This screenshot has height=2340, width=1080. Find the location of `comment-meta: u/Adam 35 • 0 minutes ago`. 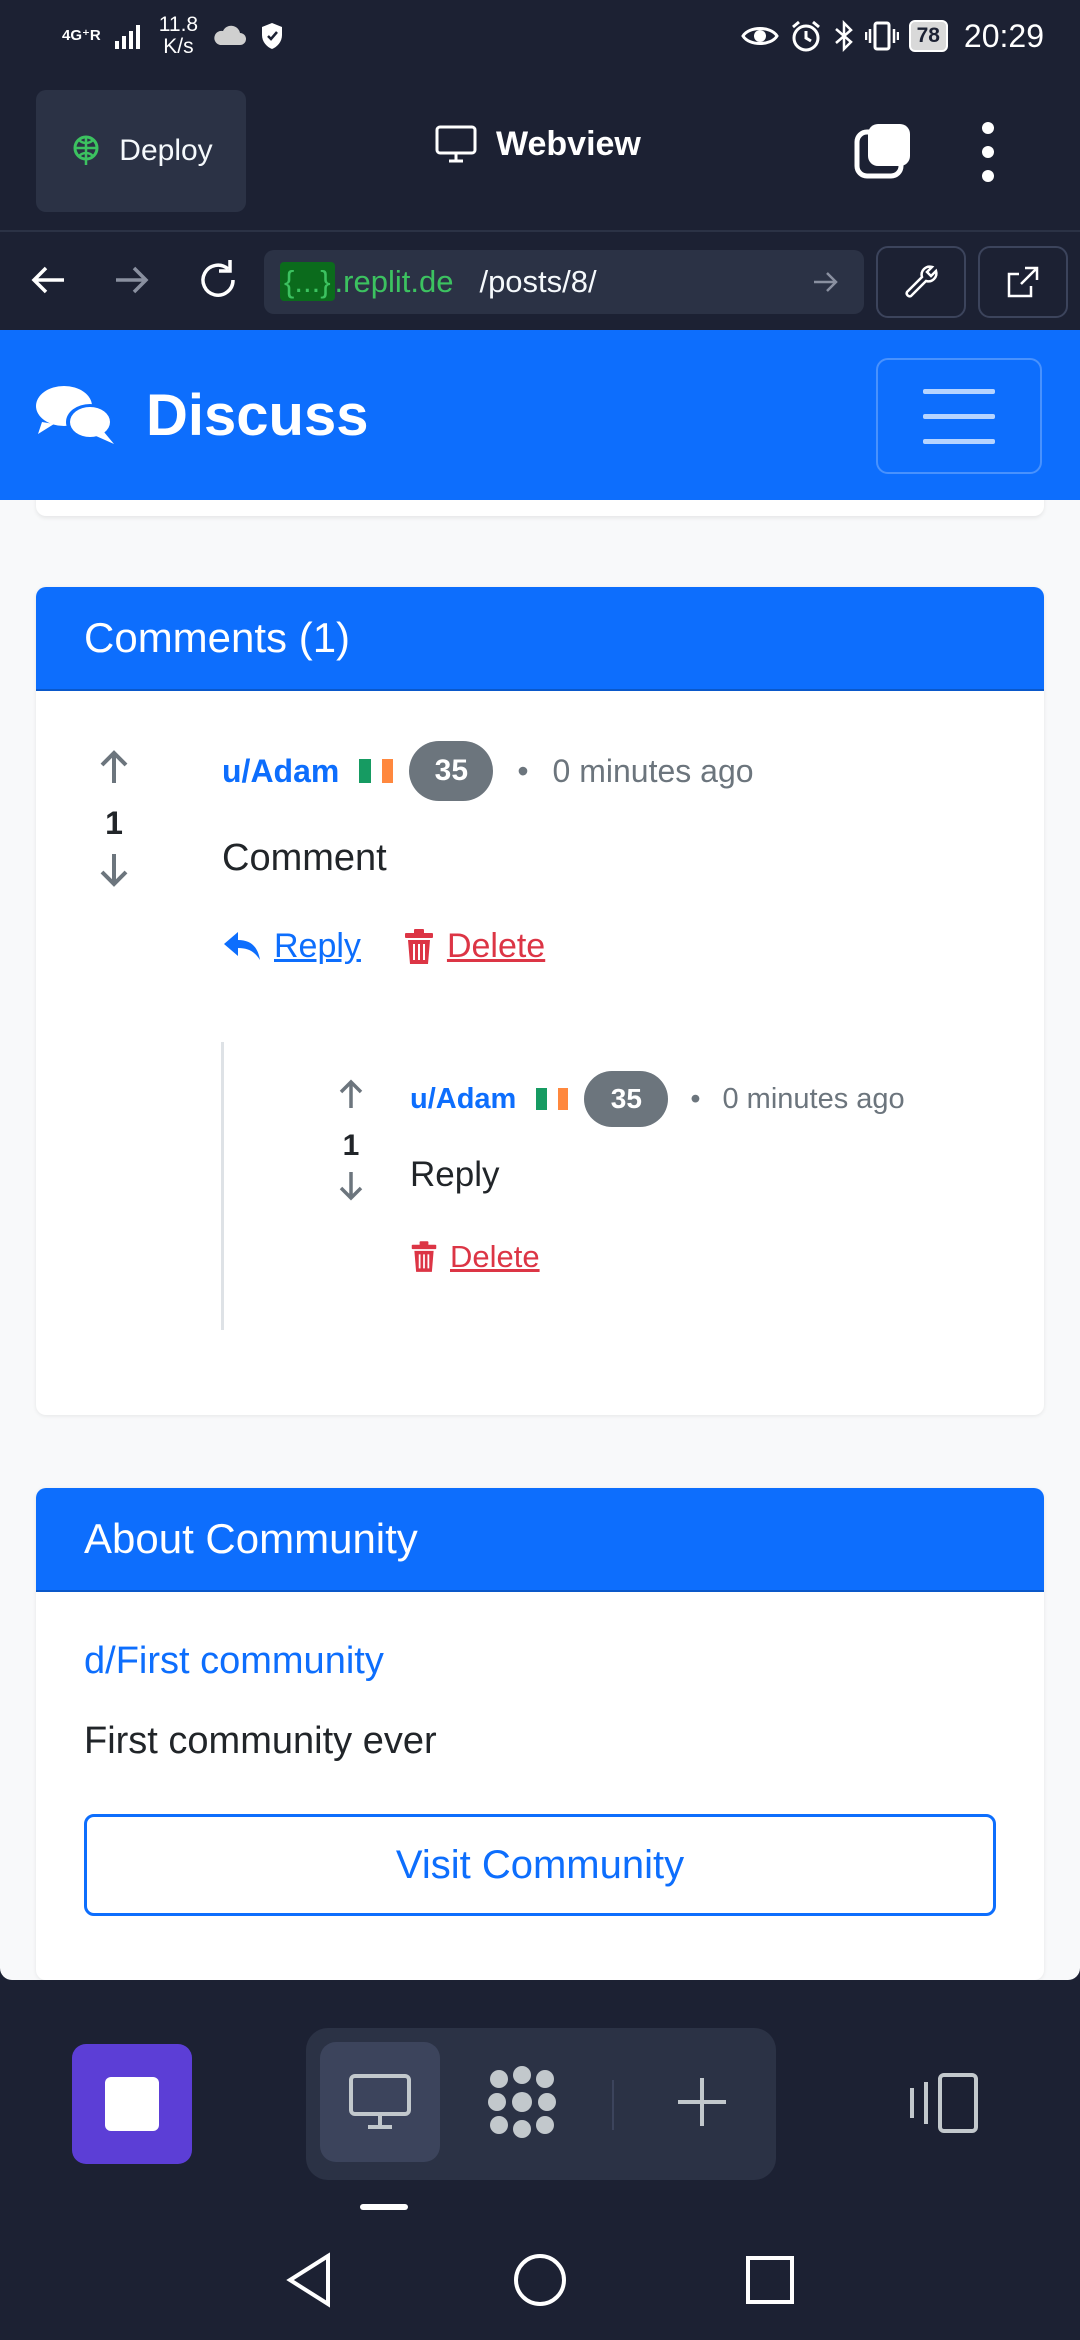

comment-meta: u/Adam 35 • 0 minutes ago is located at coordinates (488, 771).